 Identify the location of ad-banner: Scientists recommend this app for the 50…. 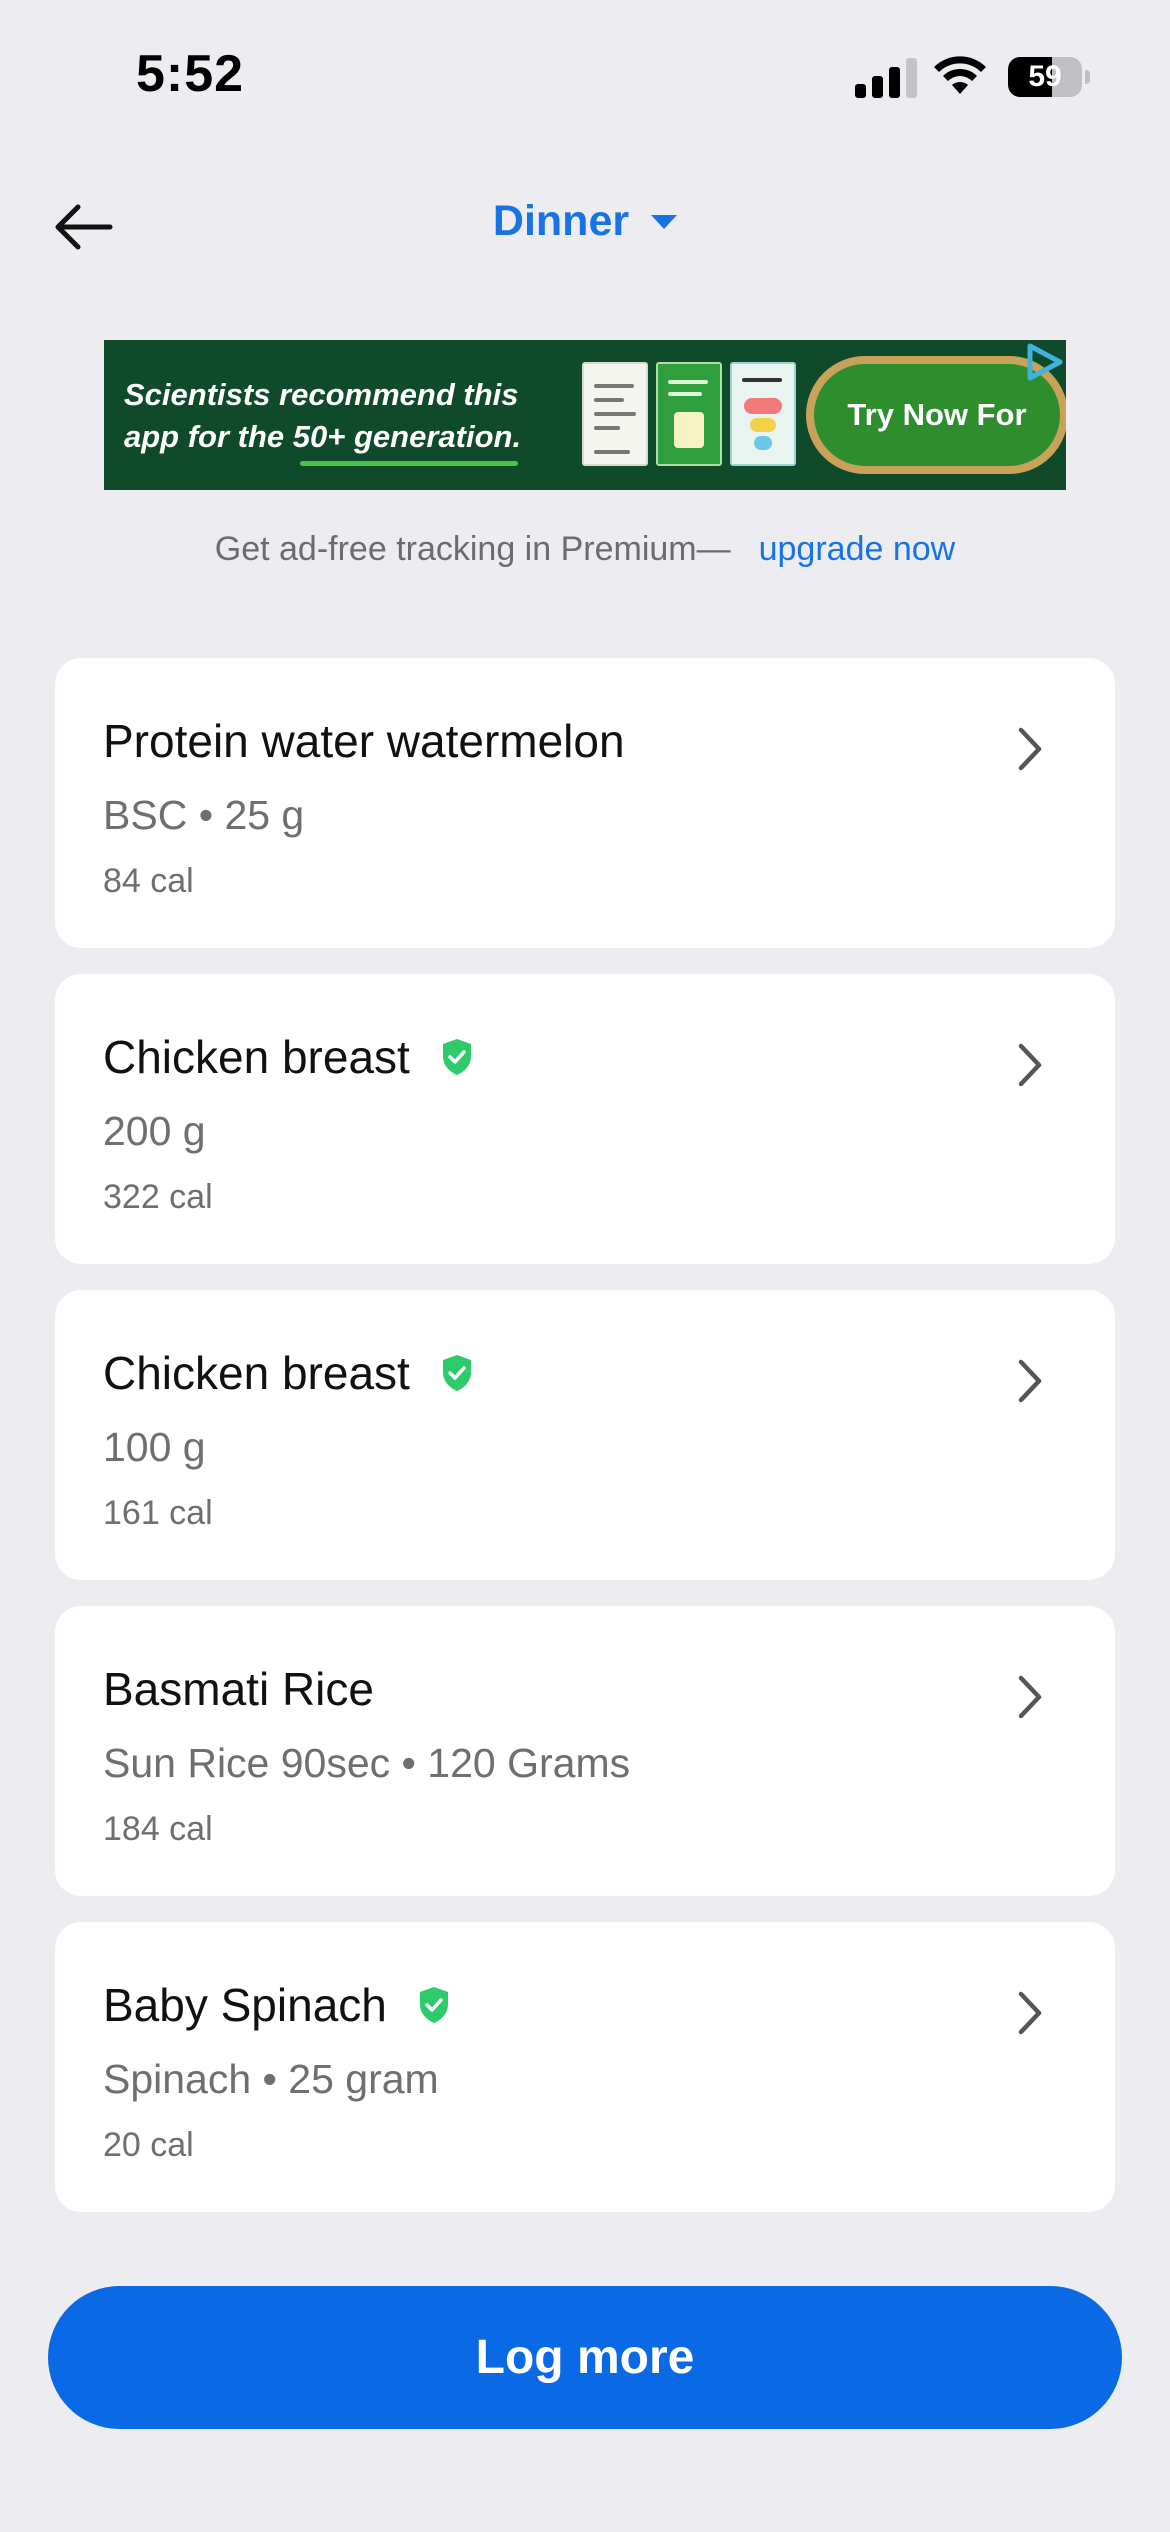
(585, 415).